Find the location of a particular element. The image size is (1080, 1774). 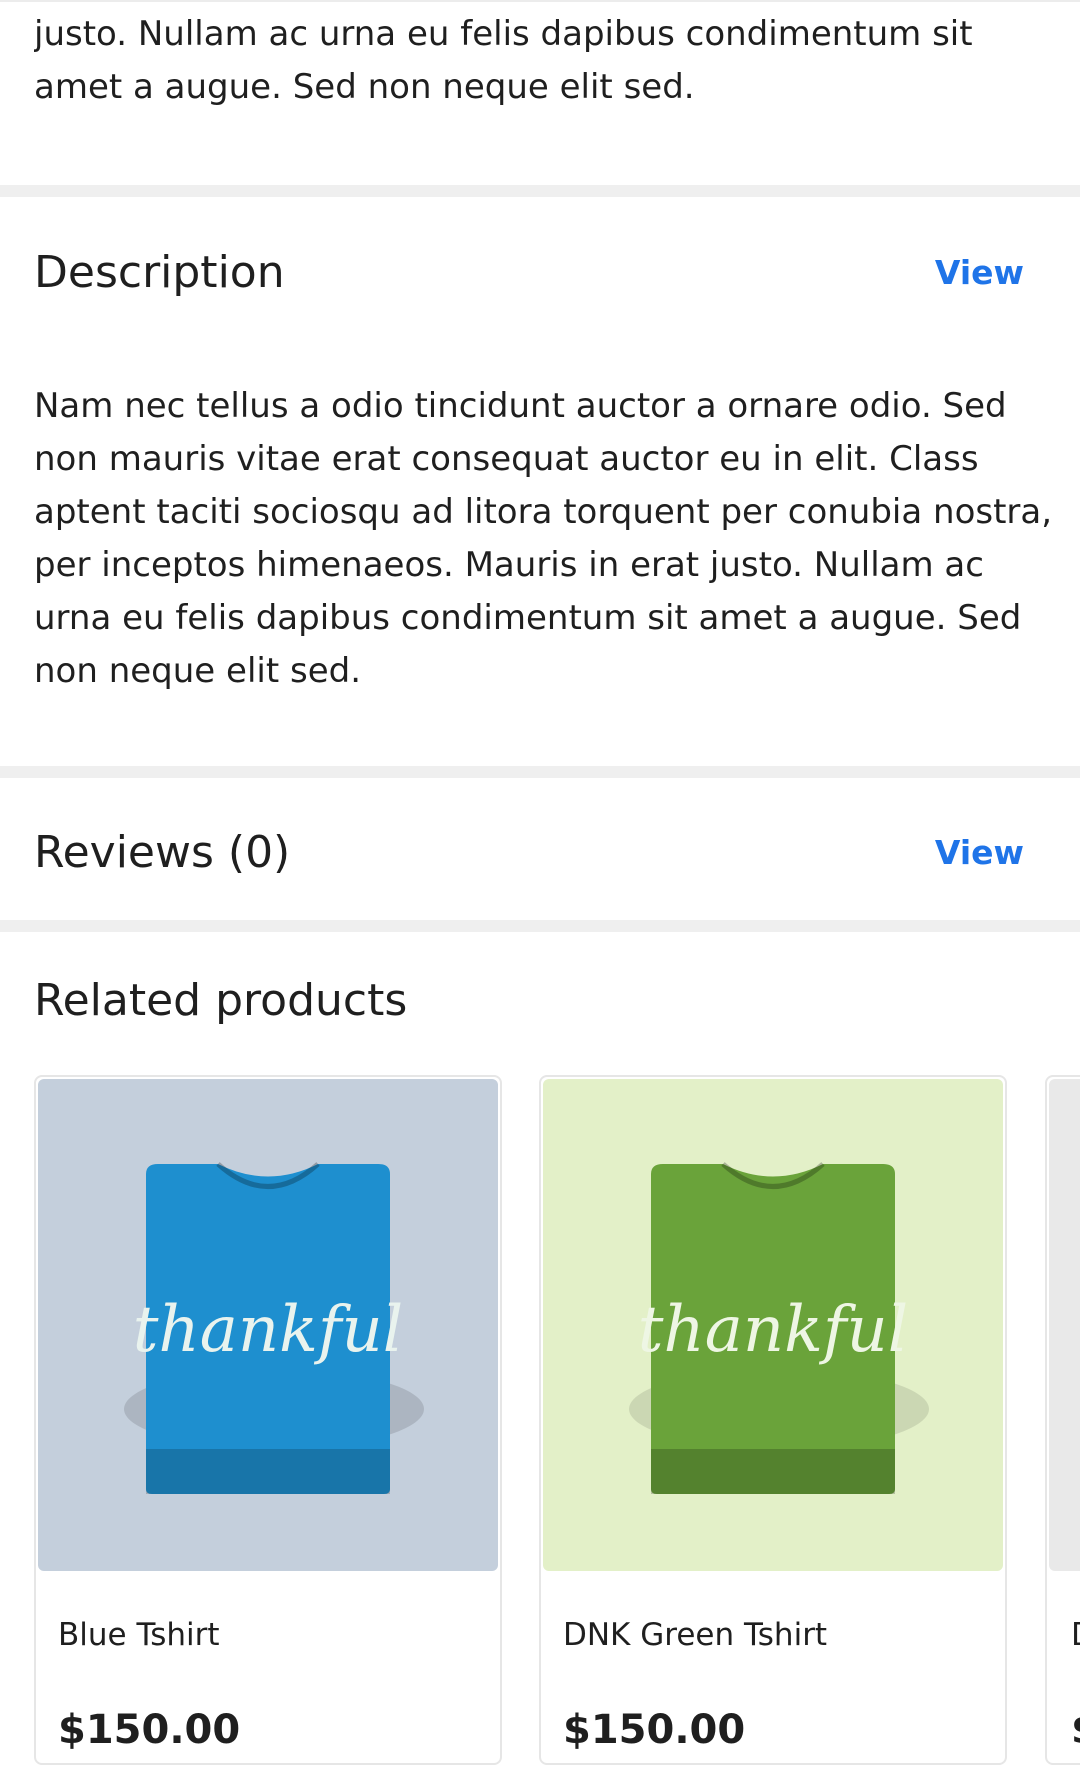

reviews-view-link: View is located at coordinates (979, 852).